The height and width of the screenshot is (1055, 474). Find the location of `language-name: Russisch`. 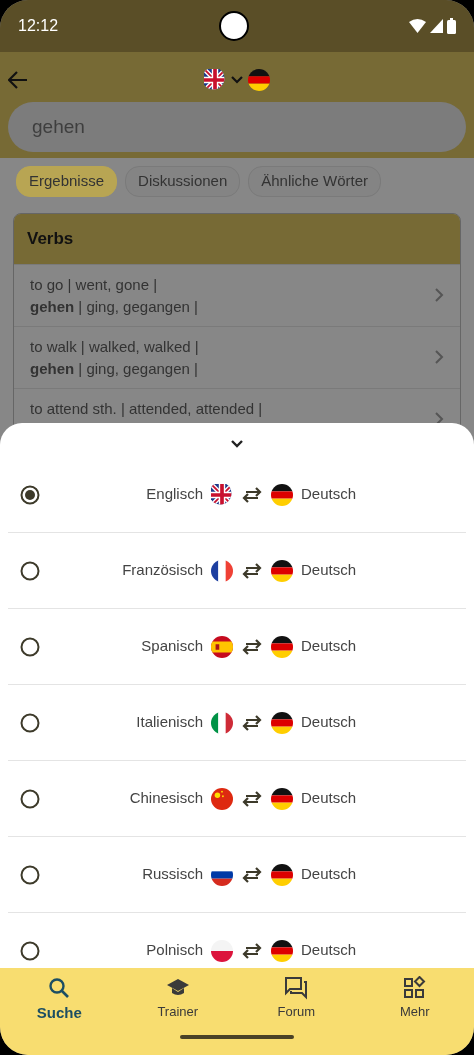

language-name: Russisch is located at coordinates (172, 874).